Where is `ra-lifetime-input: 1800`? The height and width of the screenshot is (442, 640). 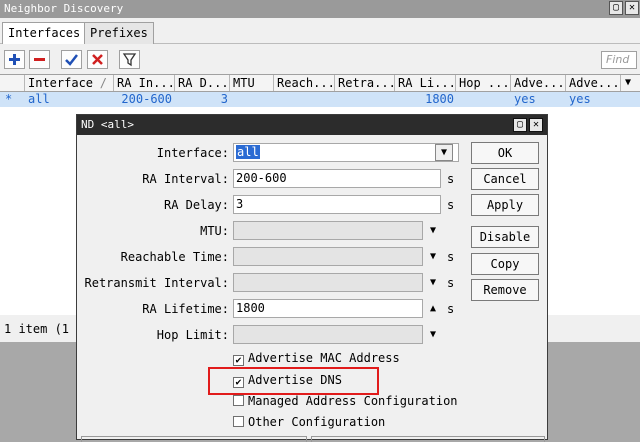
ra-lifetime-input: 1800 is located at coordinates (328, 308).